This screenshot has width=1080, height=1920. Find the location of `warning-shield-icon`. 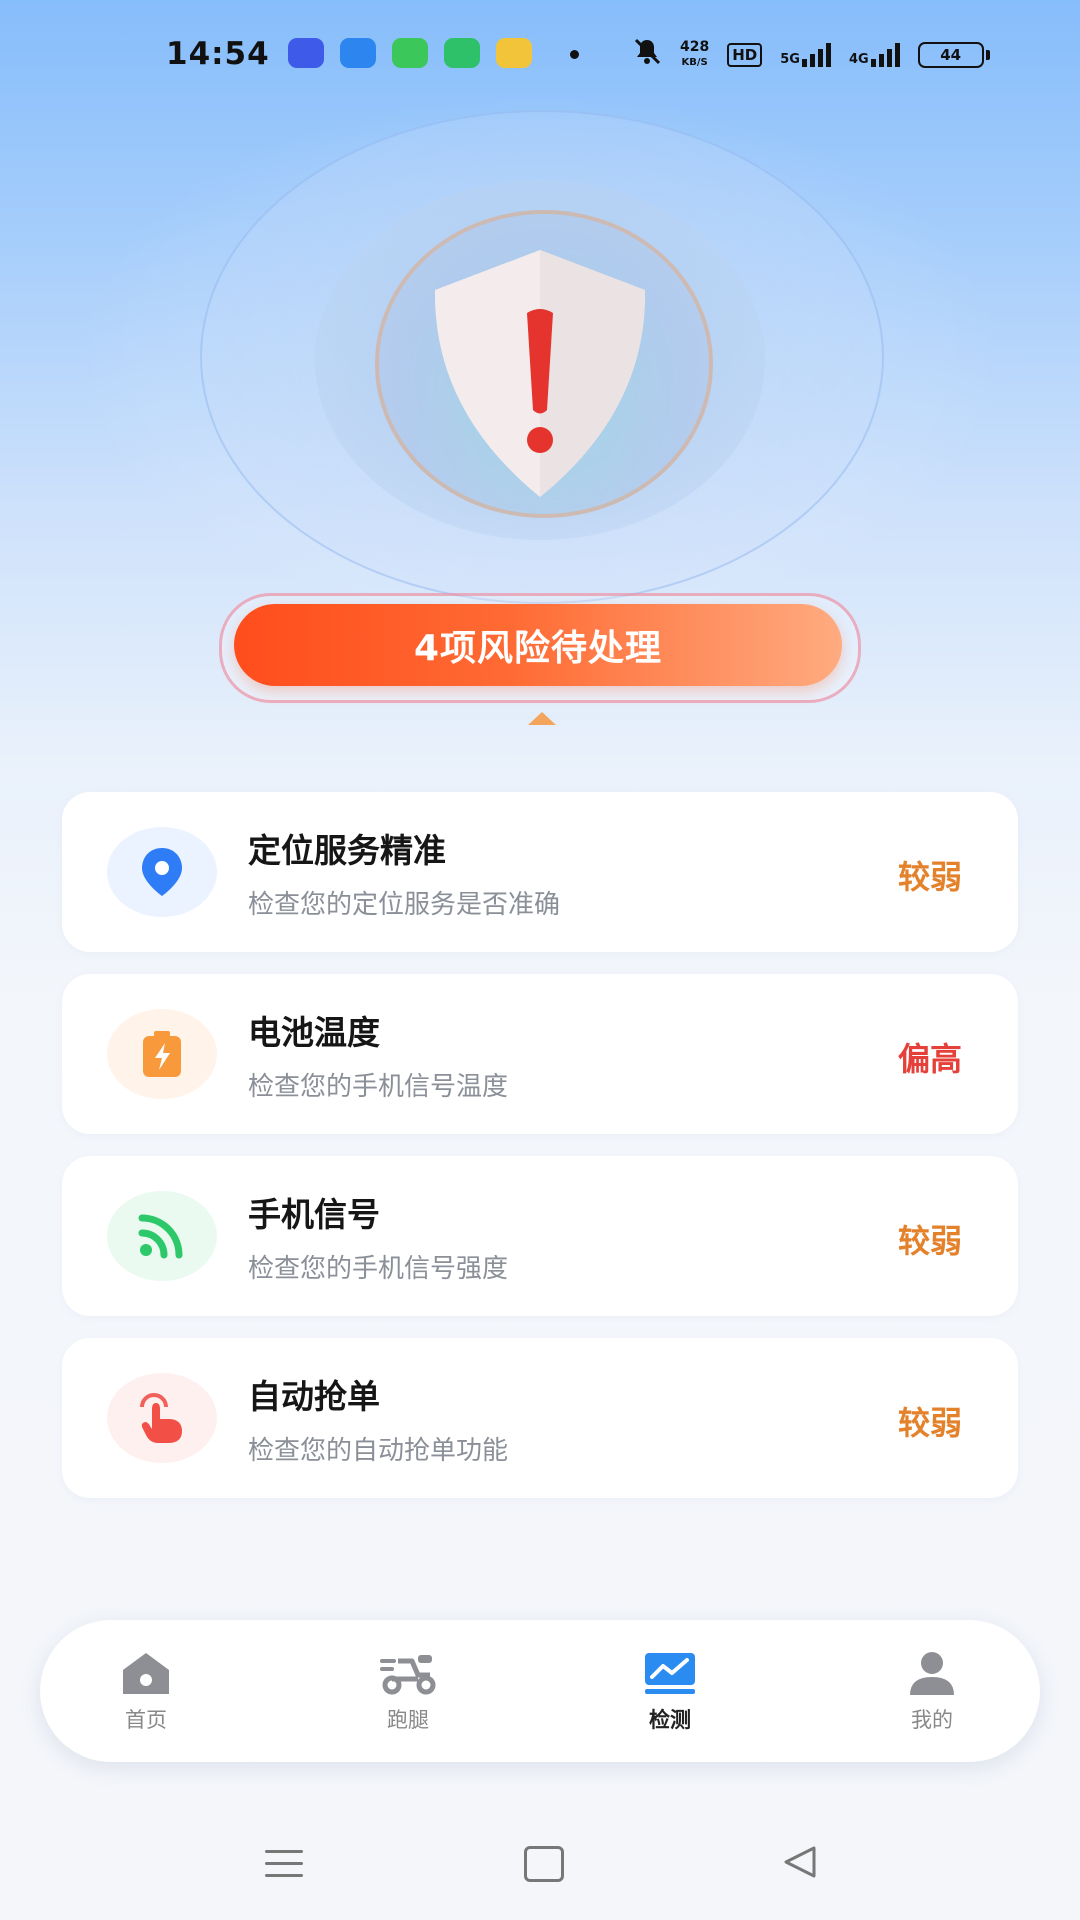

warning-shield-icon is located at coordinates (540, 373).